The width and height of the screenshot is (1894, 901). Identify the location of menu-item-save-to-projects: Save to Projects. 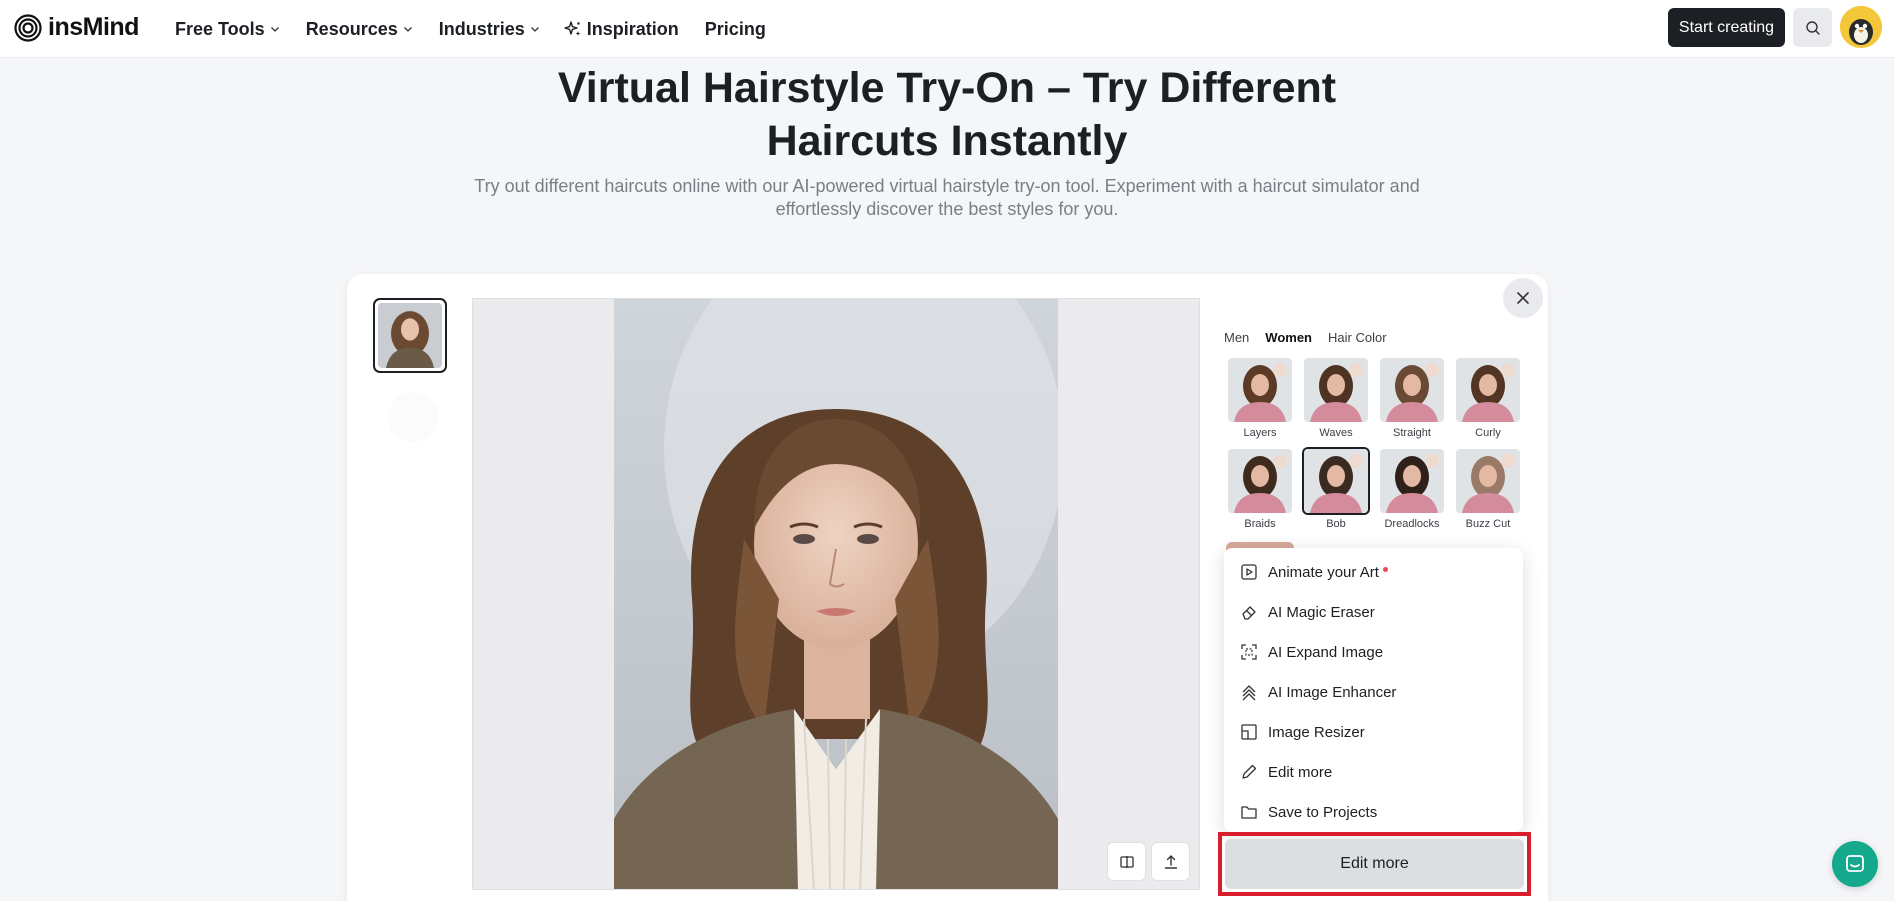
(1373, 812).